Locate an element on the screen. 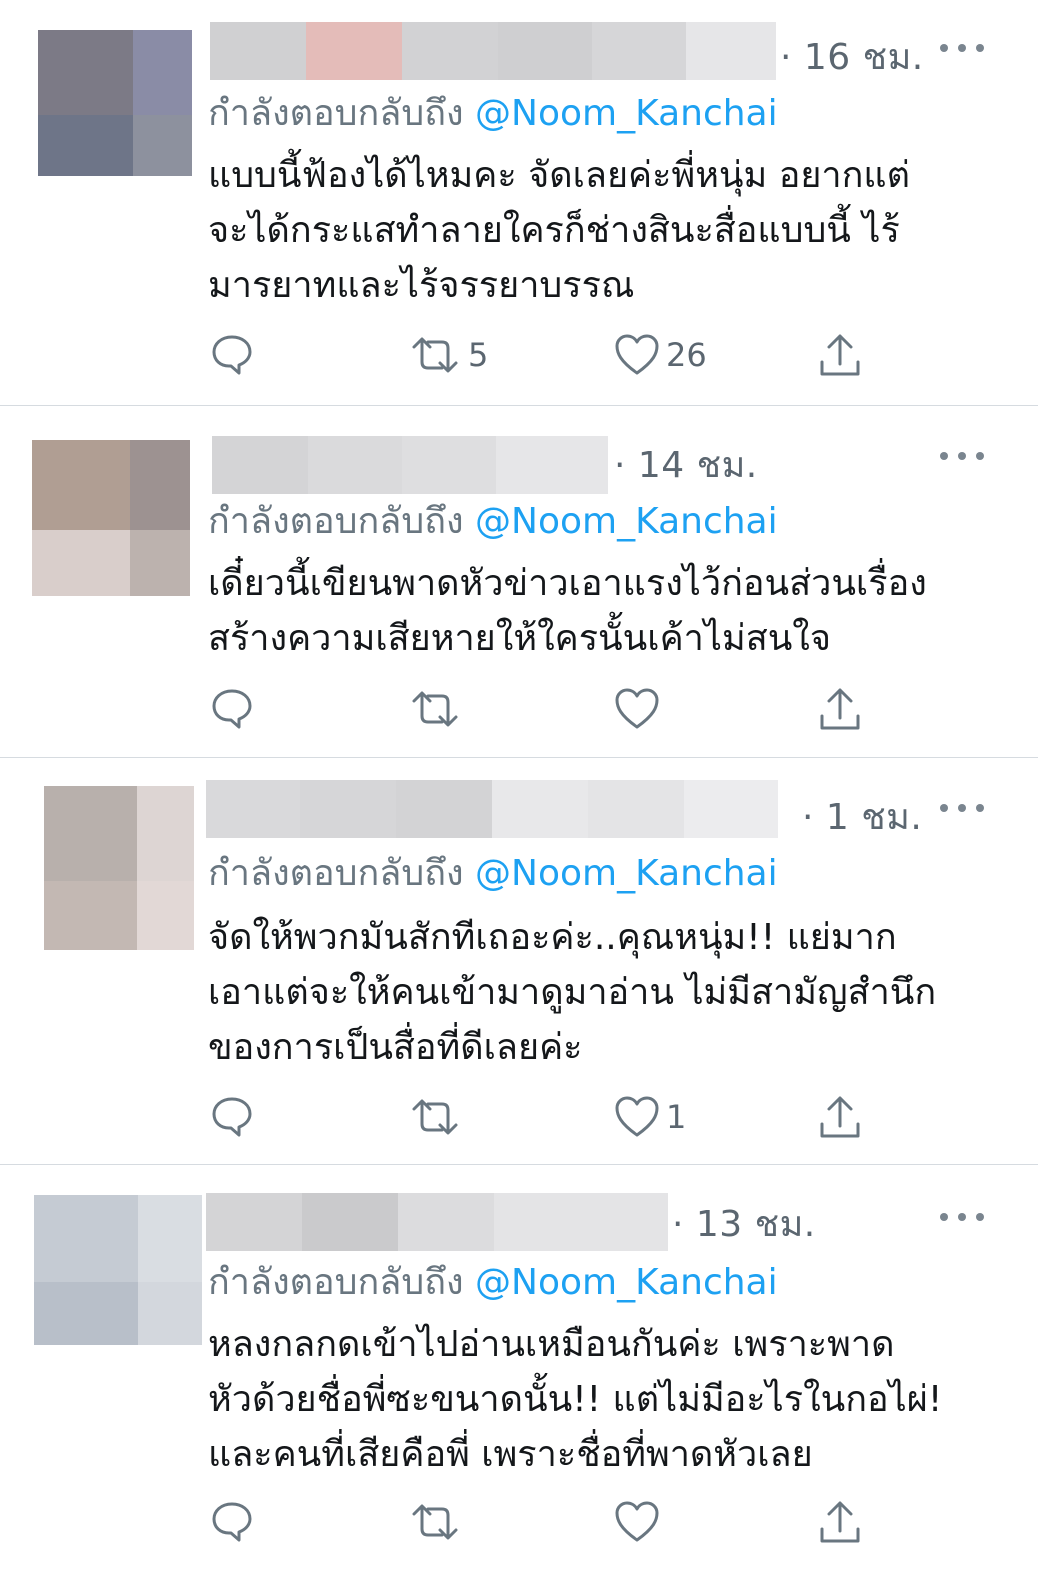 Image resolution: width=1038 pixels, height=1580 pixels. tweet-text-line: และคนที่เสียคือพี่ เพราะชื่อที่พาดหัวเลย is located at coordinates (510, 1454).